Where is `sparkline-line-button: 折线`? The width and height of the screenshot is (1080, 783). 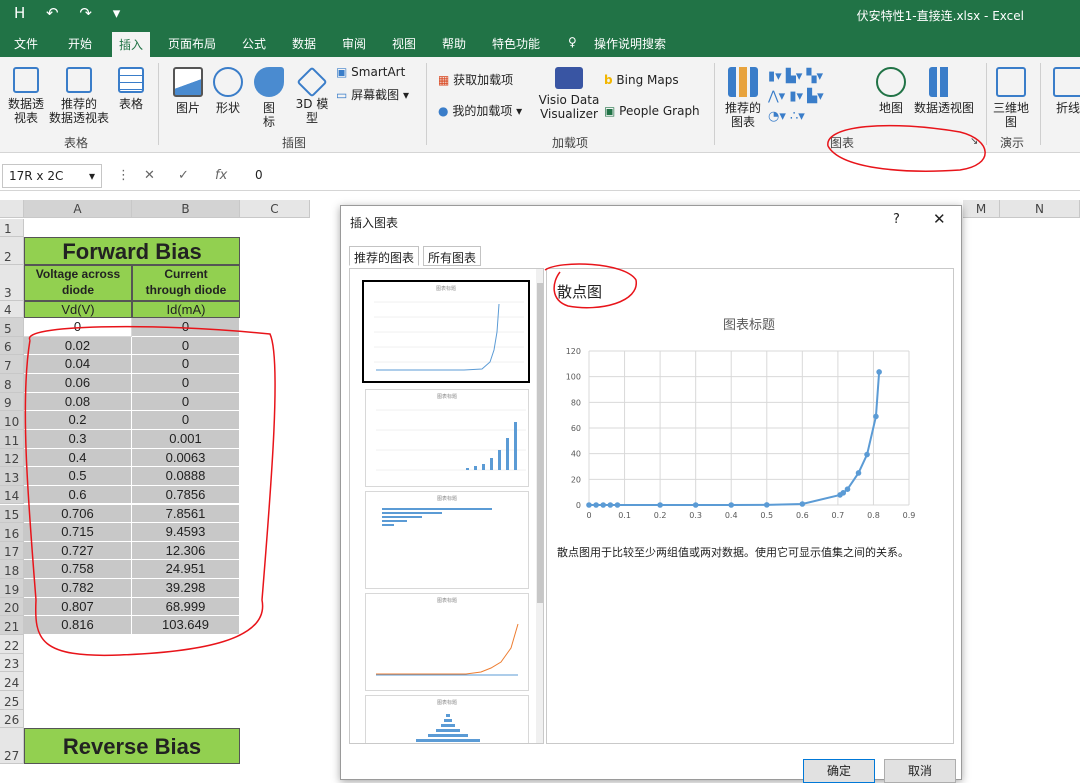 sparkline-line-button: 折线 is located at coordinates (1065, 91).